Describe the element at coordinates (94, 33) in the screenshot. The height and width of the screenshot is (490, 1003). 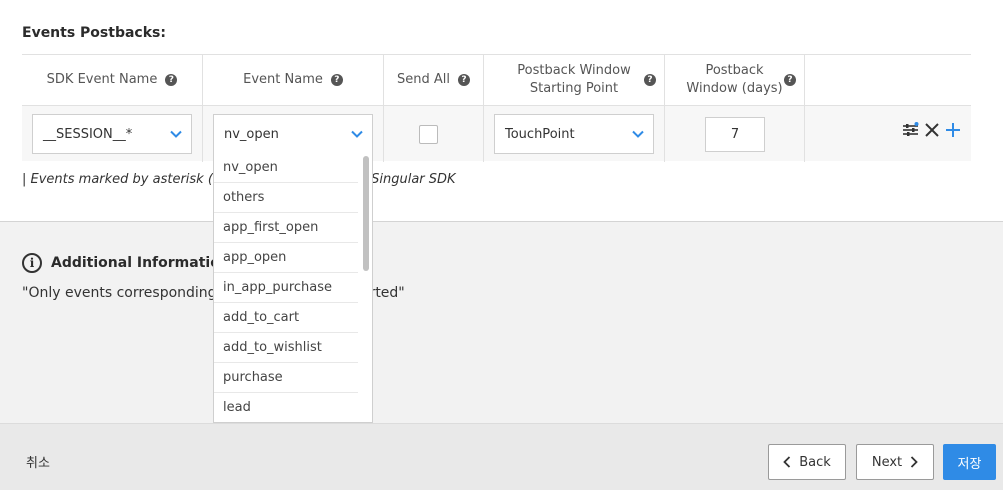
I see `section-title: Events Postbacks:` at that location.